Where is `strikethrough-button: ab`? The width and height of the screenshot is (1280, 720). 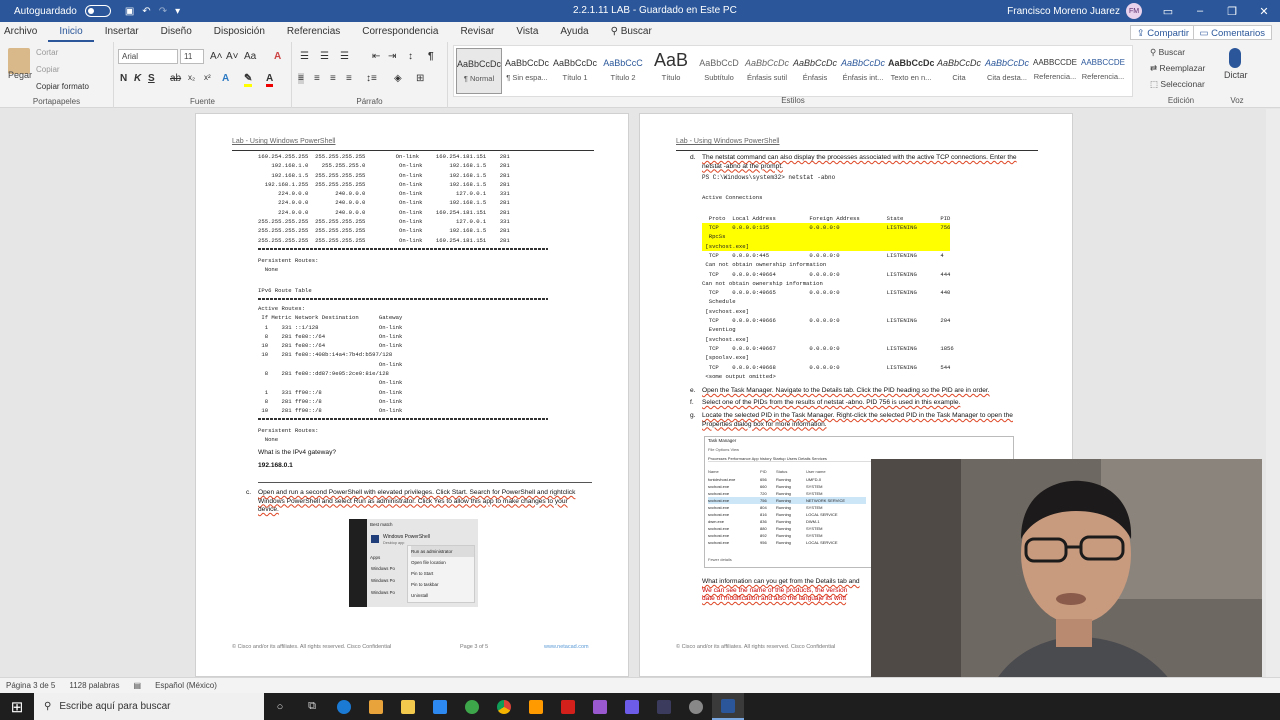
strikethrough-button: ab is located at coordinates (175, 78).